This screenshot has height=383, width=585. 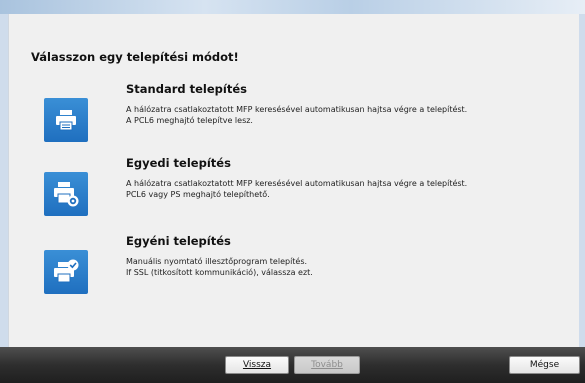 I want to click on back-button: Vissza, so click(x=257, y=365).